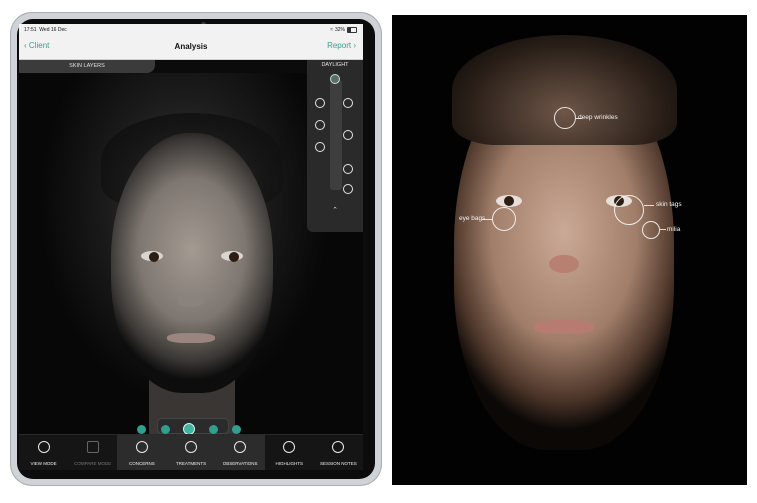  What do you see at coordinates (335, 210) in the screenshot?
I see `chevron-up-icon: ⌃` at bounding box center [335, 210].